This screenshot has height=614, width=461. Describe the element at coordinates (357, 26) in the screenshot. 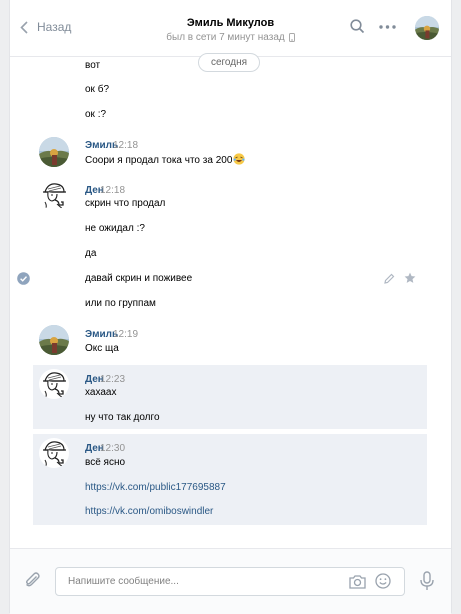

I see `search-icon` at that location.